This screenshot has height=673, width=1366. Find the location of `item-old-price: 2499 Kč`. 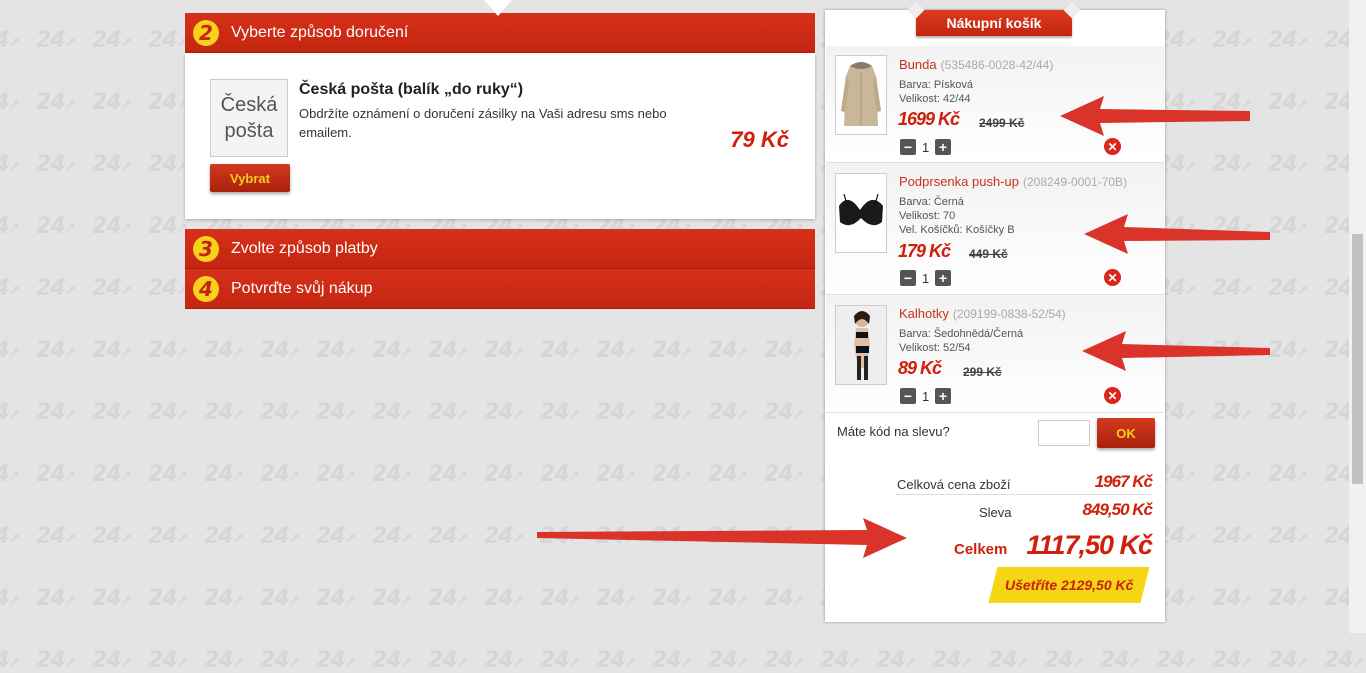

item-old-price: 2499 Kč is located at coordinates (1002, 123).